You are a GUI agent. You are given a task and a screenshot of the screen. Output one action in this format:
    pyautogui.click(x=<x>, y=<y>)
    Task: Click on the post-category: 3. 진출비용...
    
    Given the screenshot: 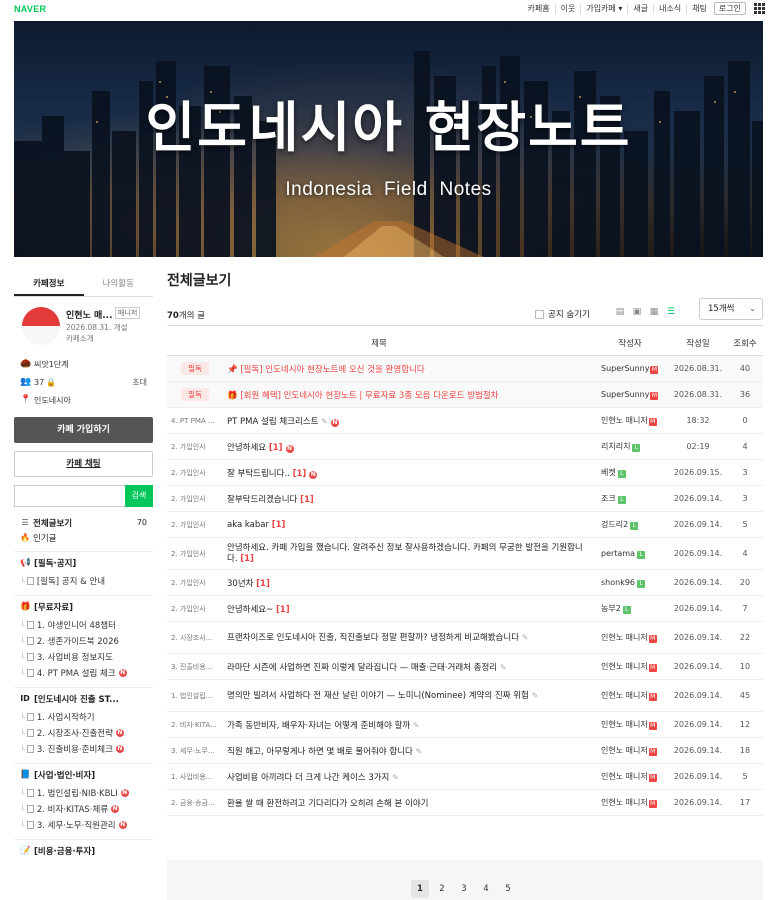 What is the action you would take?
    pyautogui.click(x=195, y=667)
    